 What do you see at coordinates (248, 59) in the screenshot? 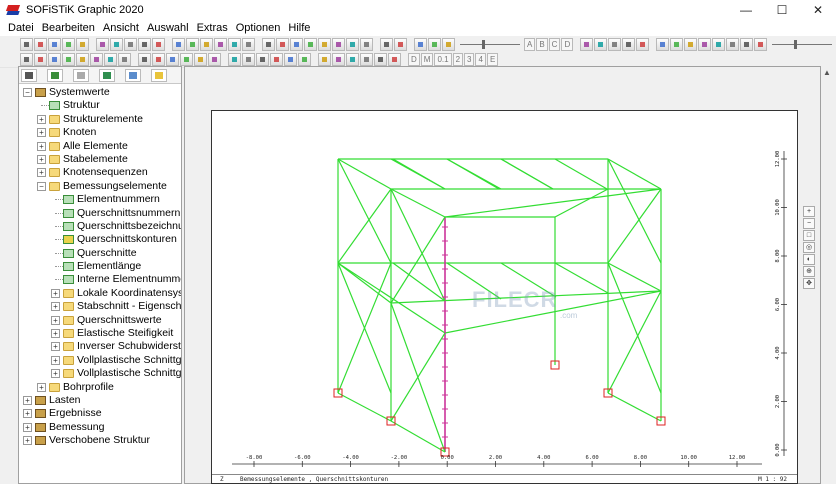
I see `tb2-button-15-icon` at bounding box center [248, 59].